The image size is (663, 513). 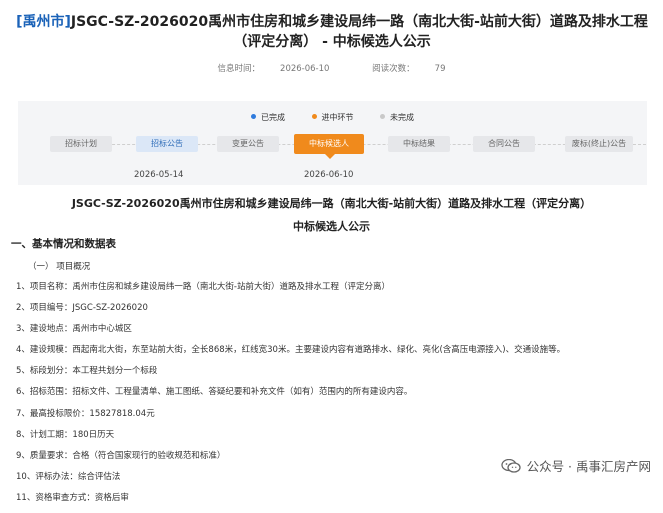 I want to click on list-item: 7、最高投标限价：15827818.04元, so click(x=85, y=413).